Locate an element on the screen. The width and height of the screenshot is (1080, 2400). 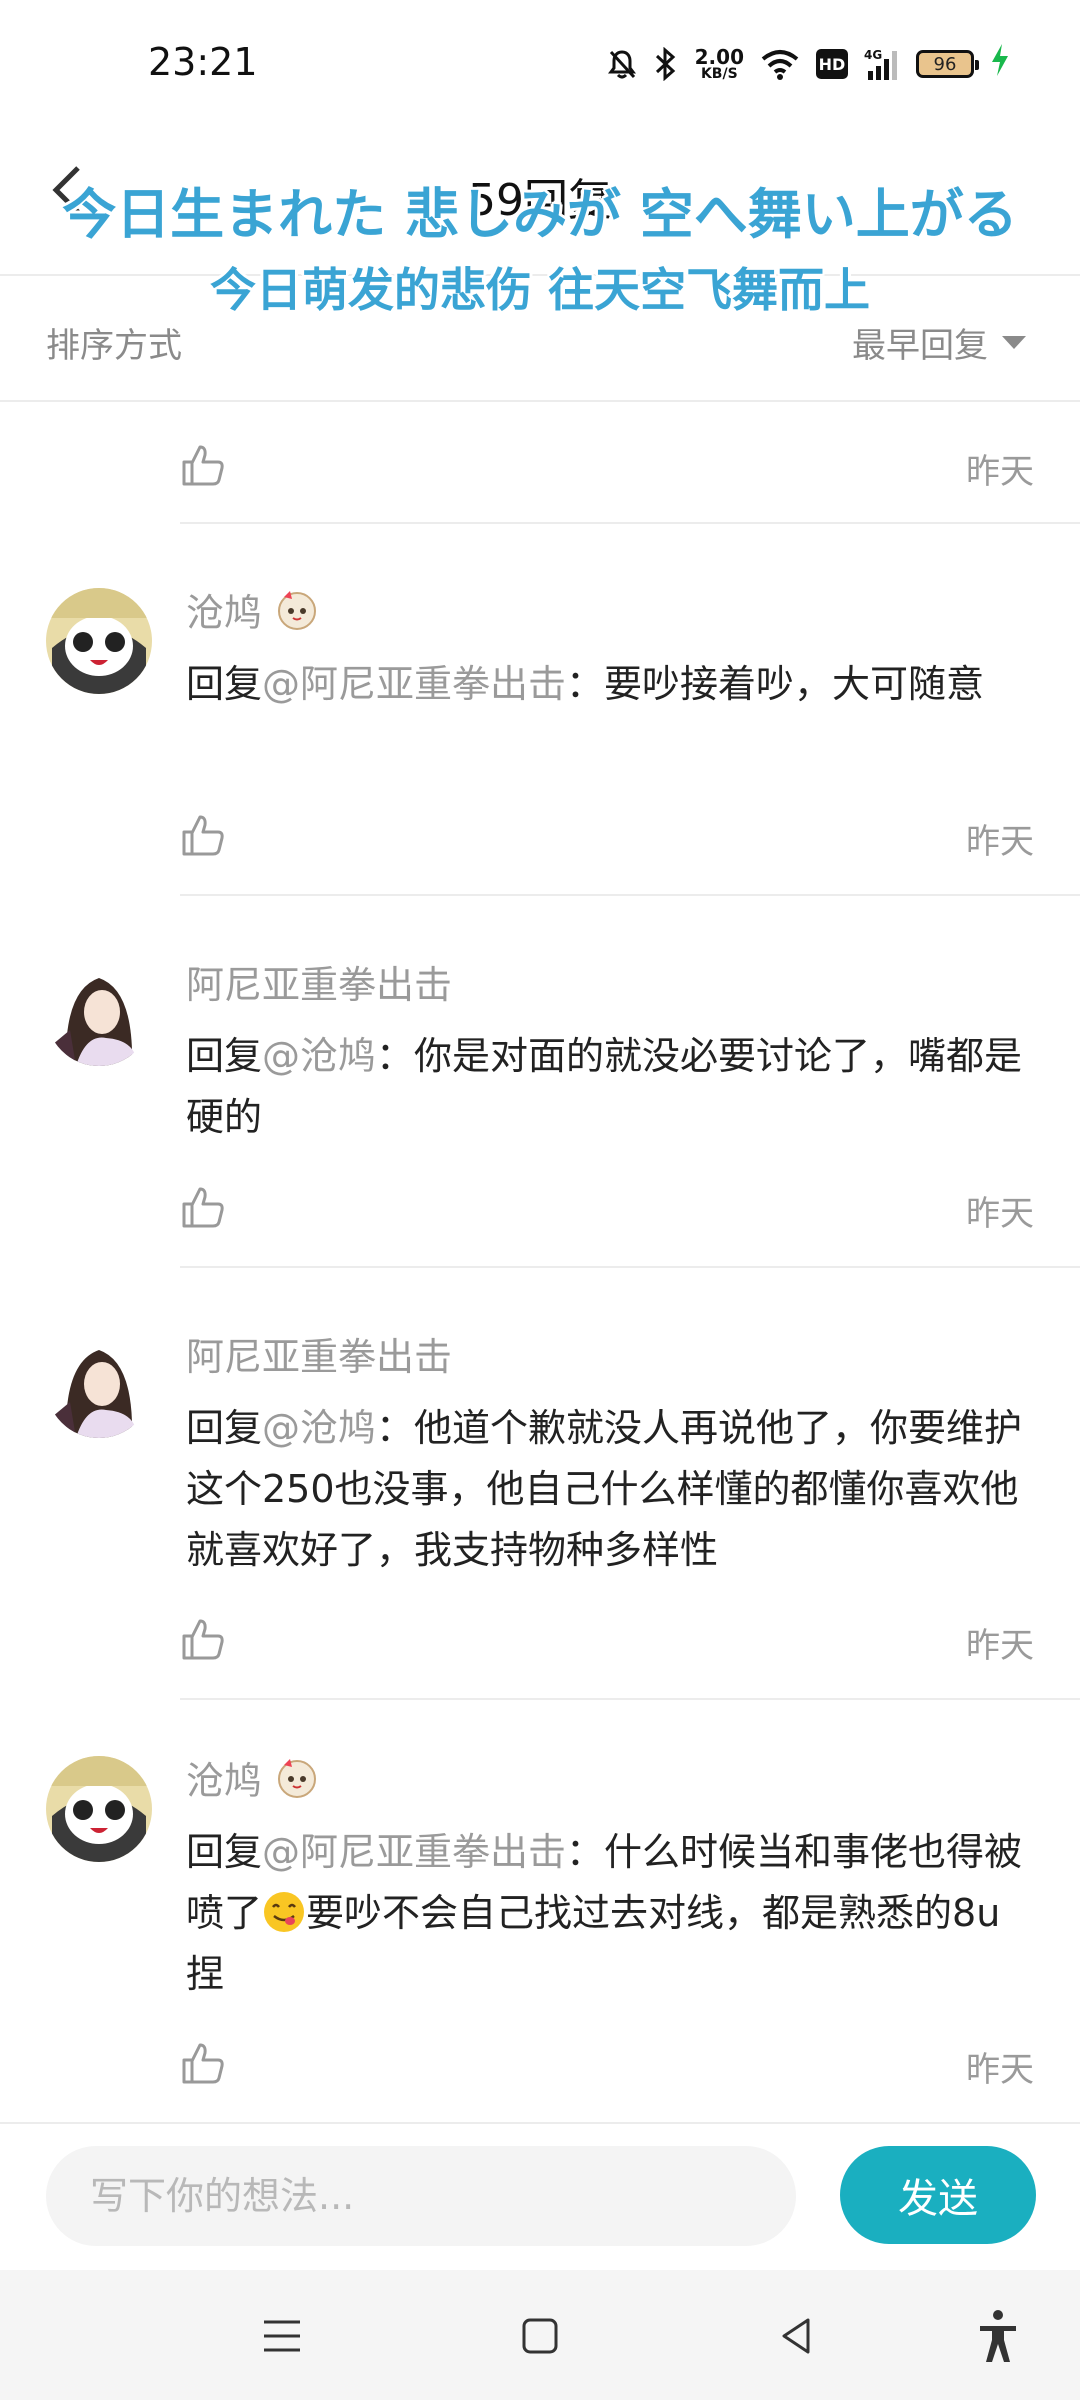
comment-text: 要吵不会自己找过去对线，都是熟悉的8u捏 is located at coordinates (593, 1943).